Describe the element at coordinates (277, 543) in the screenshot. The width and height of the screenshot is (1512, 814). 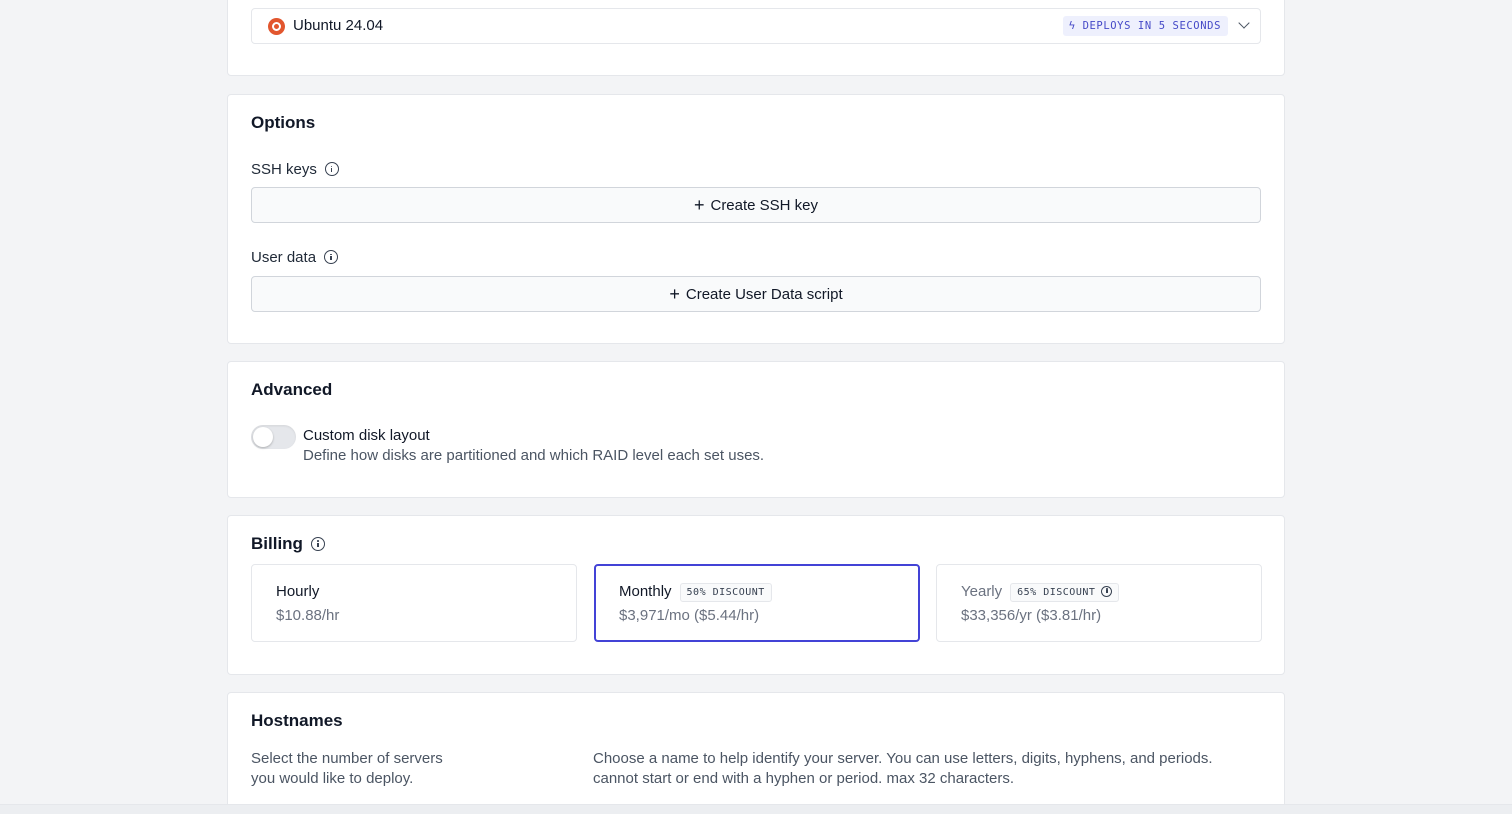
I see `billing-title: Billing` at that location.